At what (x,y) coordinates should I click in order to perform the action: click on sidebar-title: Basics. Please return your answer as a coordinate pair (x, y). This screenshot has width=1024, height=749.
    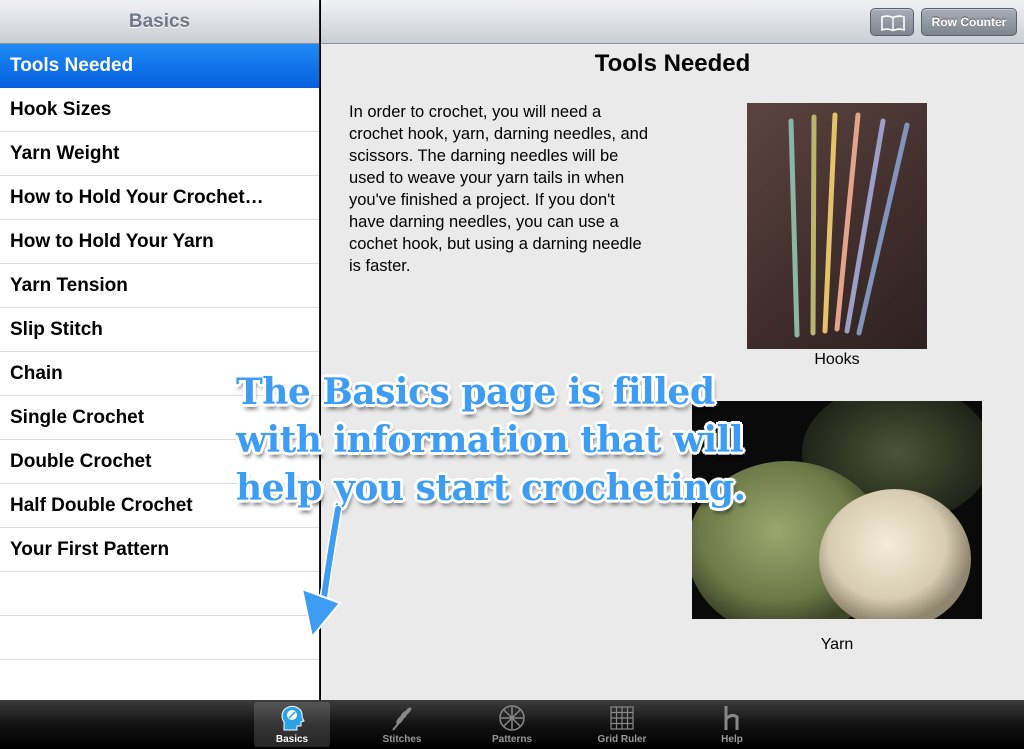
    Looking at the image, I should click on (159, 22).